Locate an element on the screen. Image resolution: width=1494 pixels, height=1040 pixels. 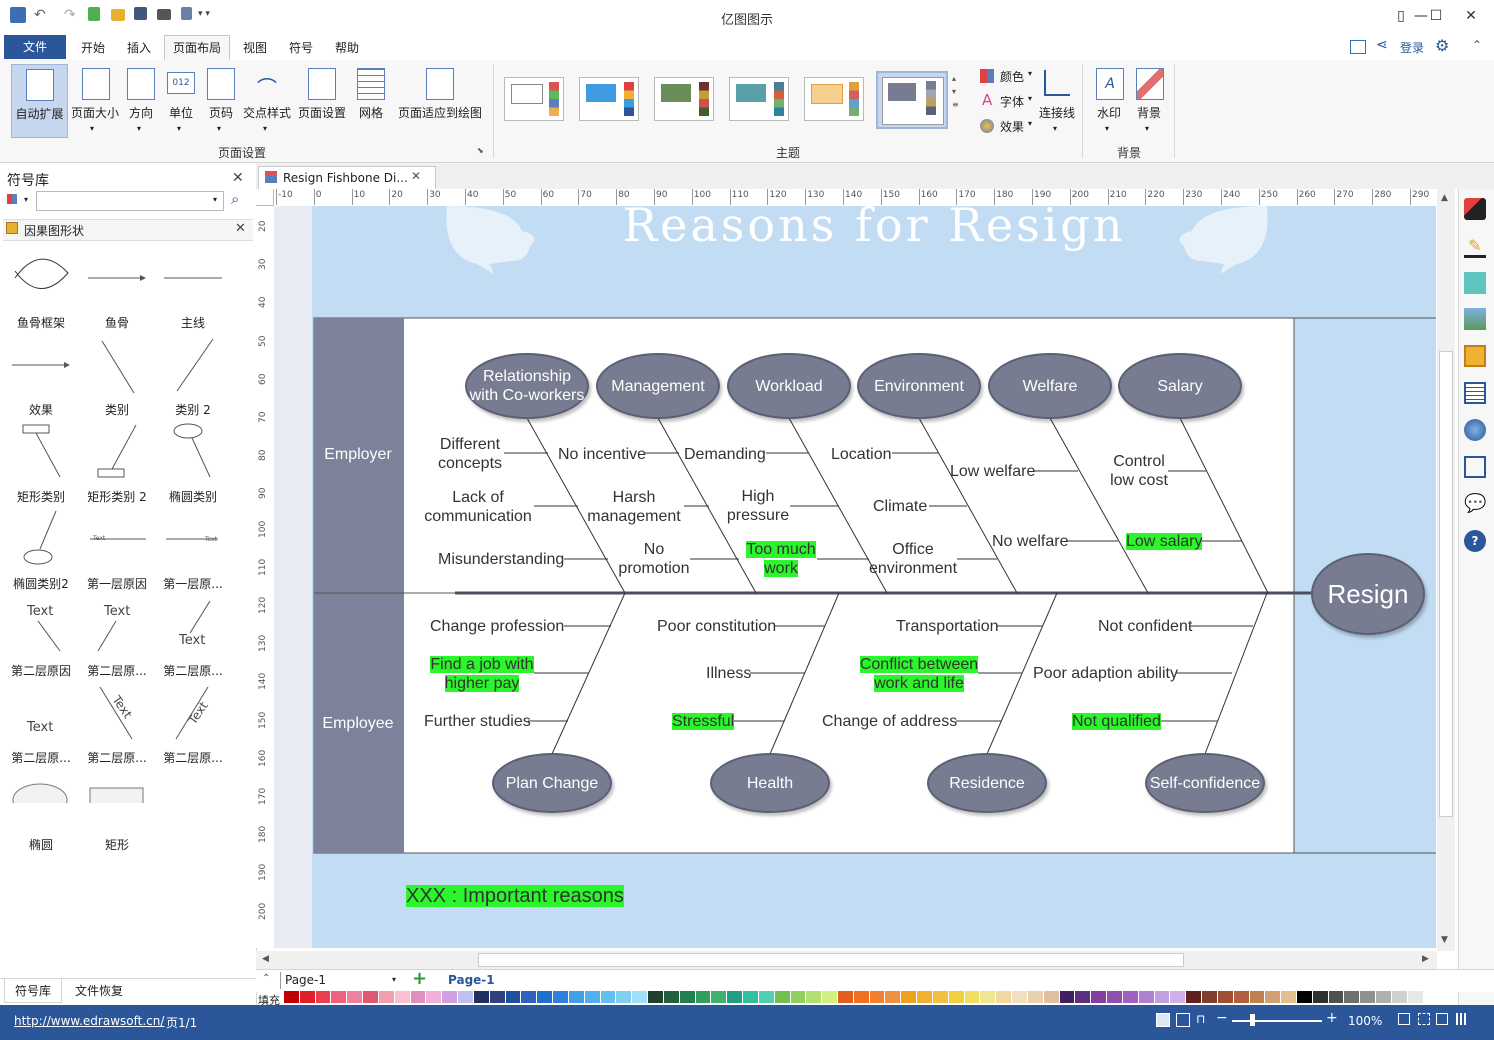
cause-text-highlighted: Not qualified is located at coordinates (1116, 721).